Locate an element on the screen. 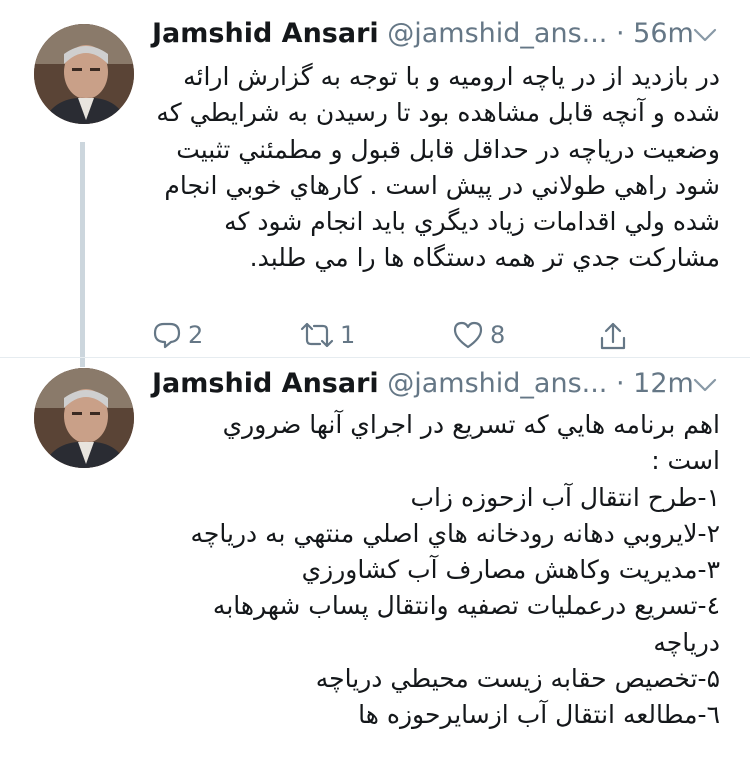 The height and width of the screenshot is (757, 750). tweet-text-line: ۵-تخصیص حقابه زیست محیطي درياچه is located at coordinates (517, 679).